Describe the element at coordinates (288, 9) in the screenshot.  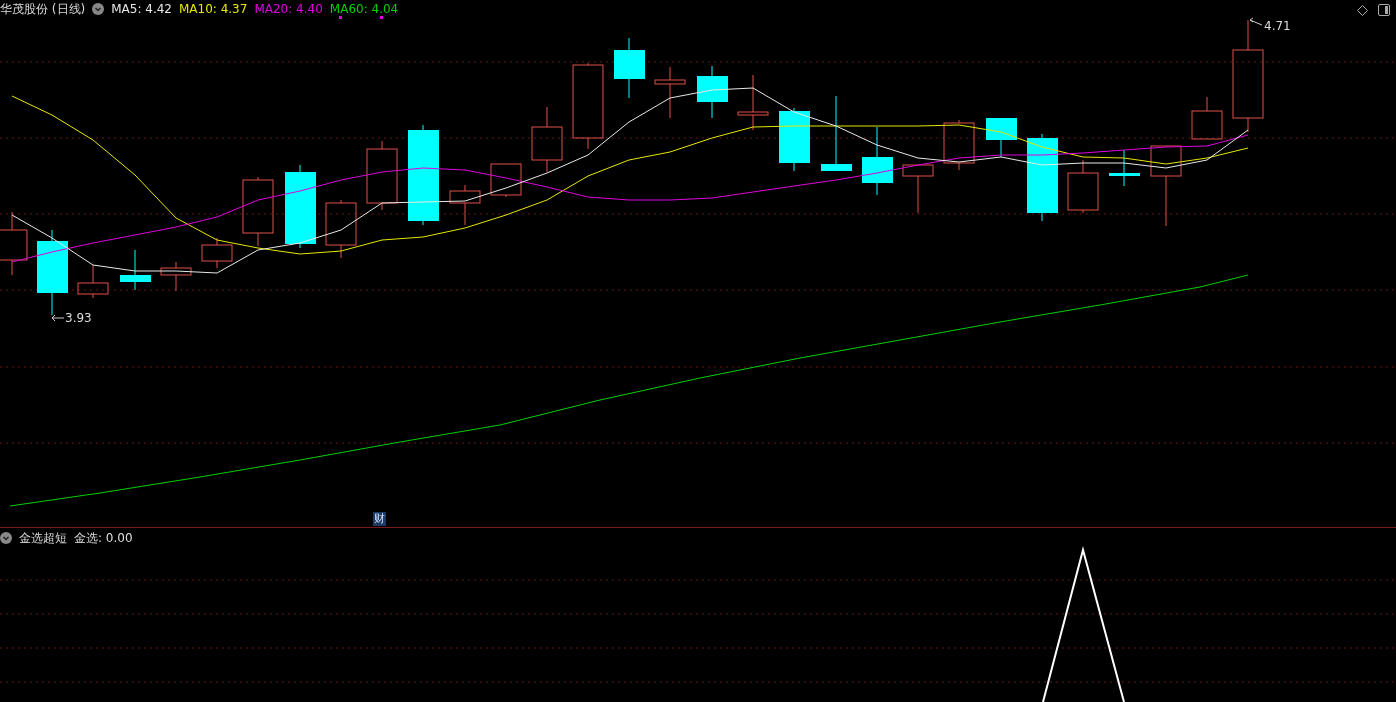
I see `ma-value: MA20: 4.40` at that location.